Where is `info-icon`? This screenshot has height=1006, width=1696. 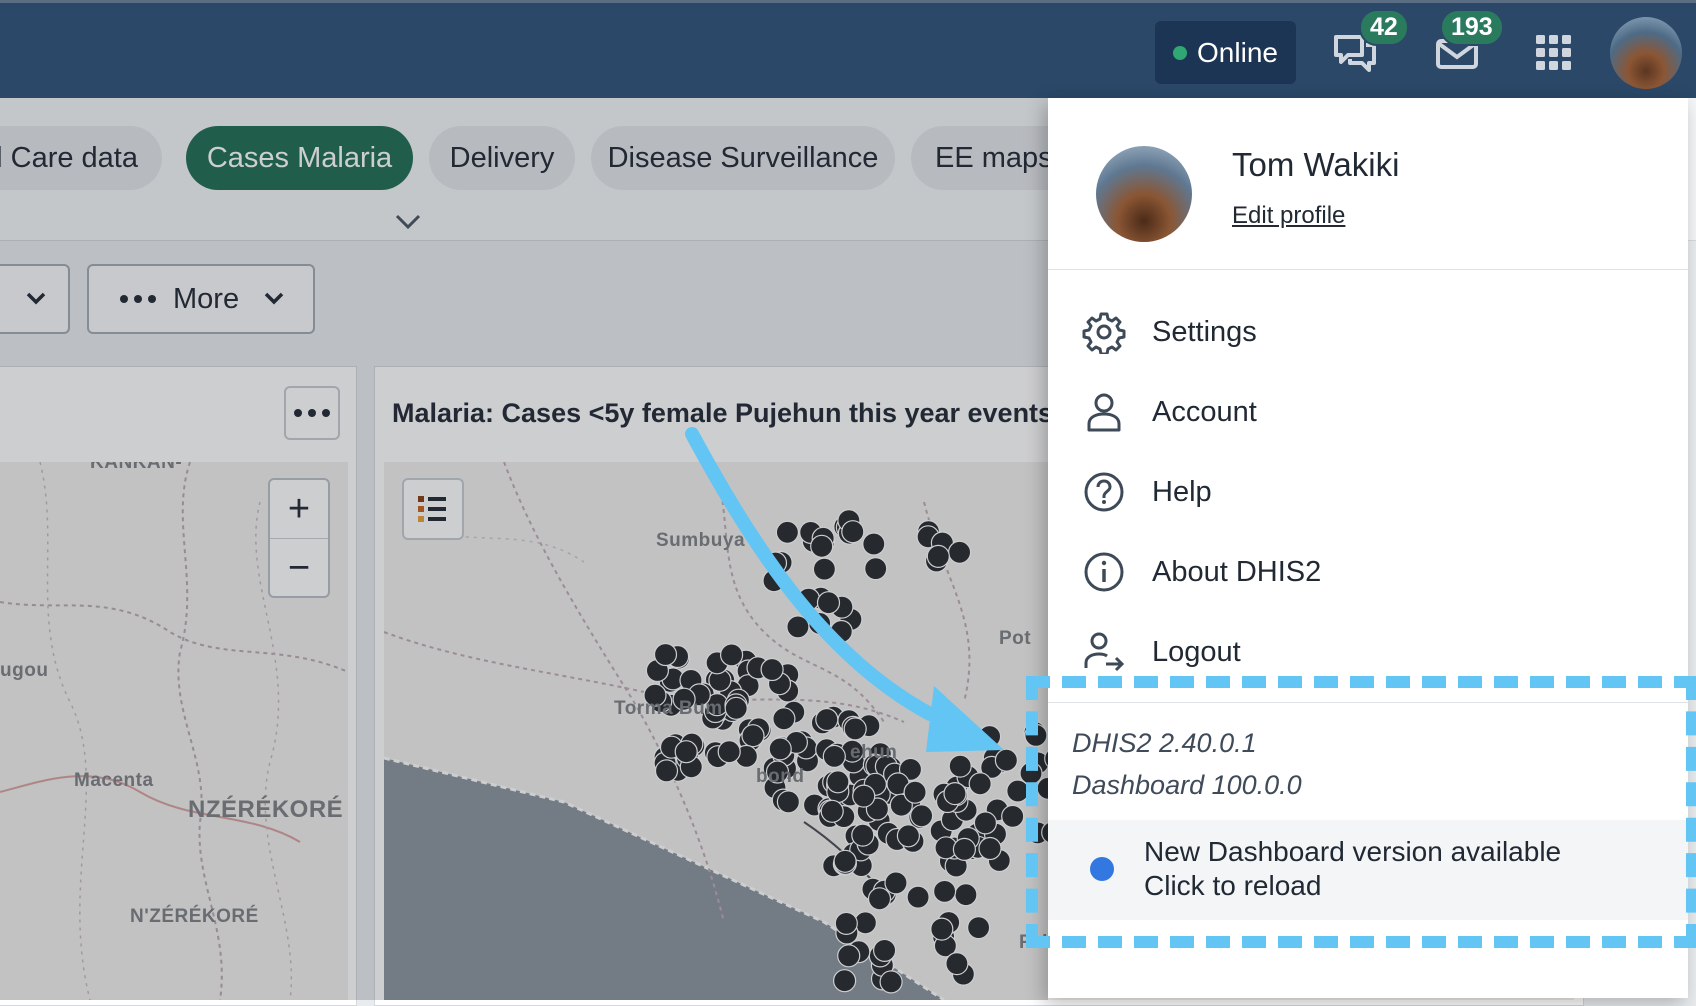 info-icon is located at coordinates (1104, 572).